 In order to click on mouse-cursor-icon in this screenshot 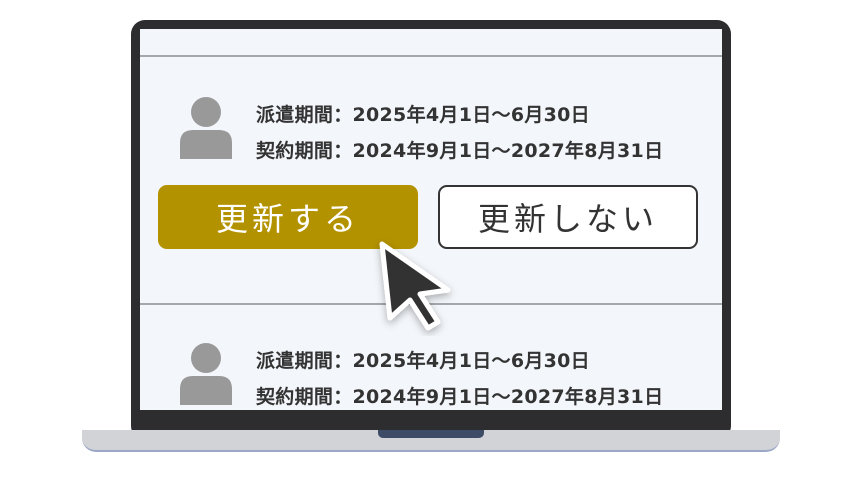, I will do `click(415, 286)`.